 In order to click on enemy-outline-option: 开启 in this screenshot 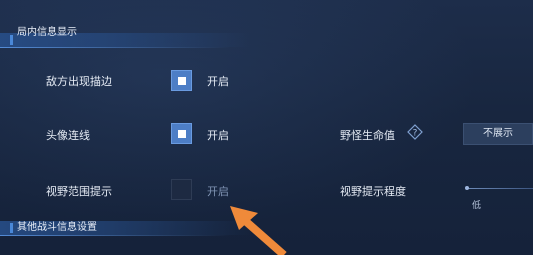, I will do `click(218, 81)`.